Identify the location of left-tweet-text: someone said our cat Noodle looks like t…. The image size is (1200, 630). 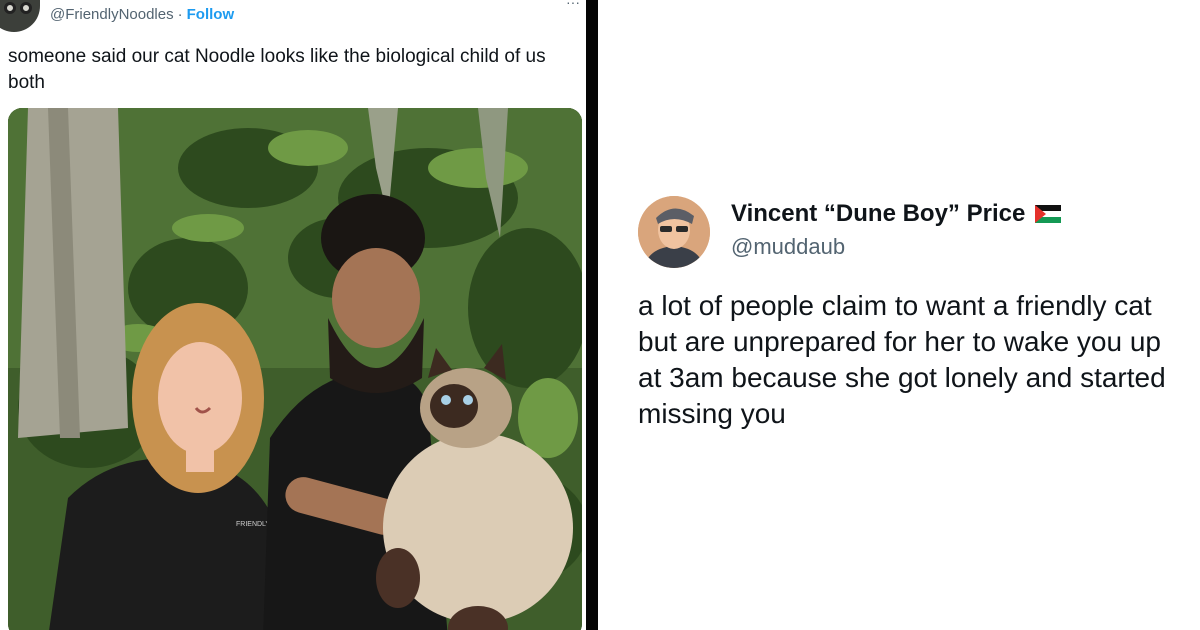
(277, 69).